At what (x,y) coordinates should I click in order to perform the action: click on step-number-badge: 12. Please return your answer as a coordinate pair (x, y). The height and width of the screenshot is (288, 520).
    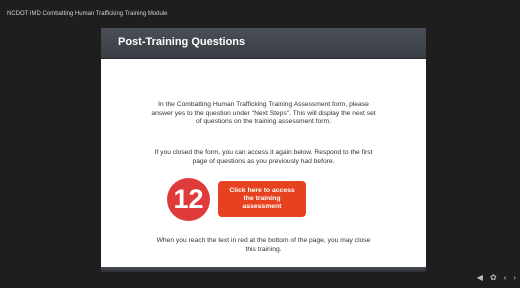
    Looking at the image, I should click on (188, 199).